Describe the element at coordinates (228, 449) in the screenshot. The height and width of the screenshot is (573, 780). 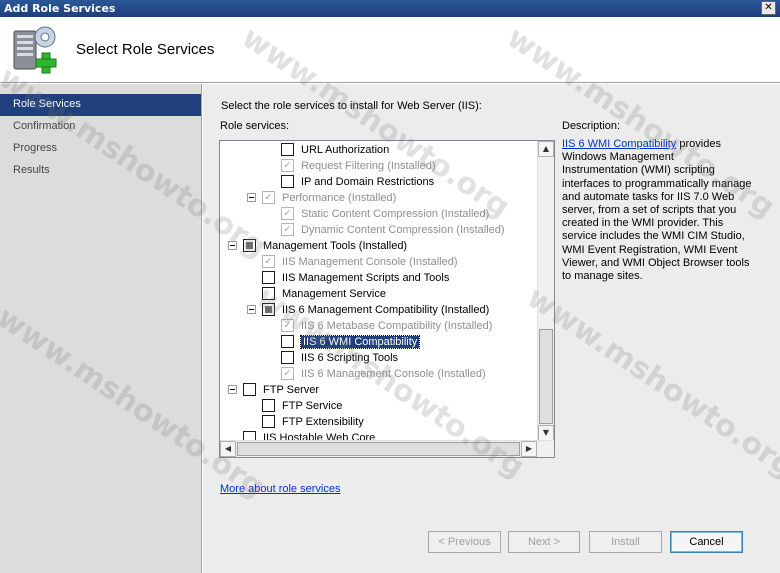
I see `scroll-left-icon: ◀` at that location.